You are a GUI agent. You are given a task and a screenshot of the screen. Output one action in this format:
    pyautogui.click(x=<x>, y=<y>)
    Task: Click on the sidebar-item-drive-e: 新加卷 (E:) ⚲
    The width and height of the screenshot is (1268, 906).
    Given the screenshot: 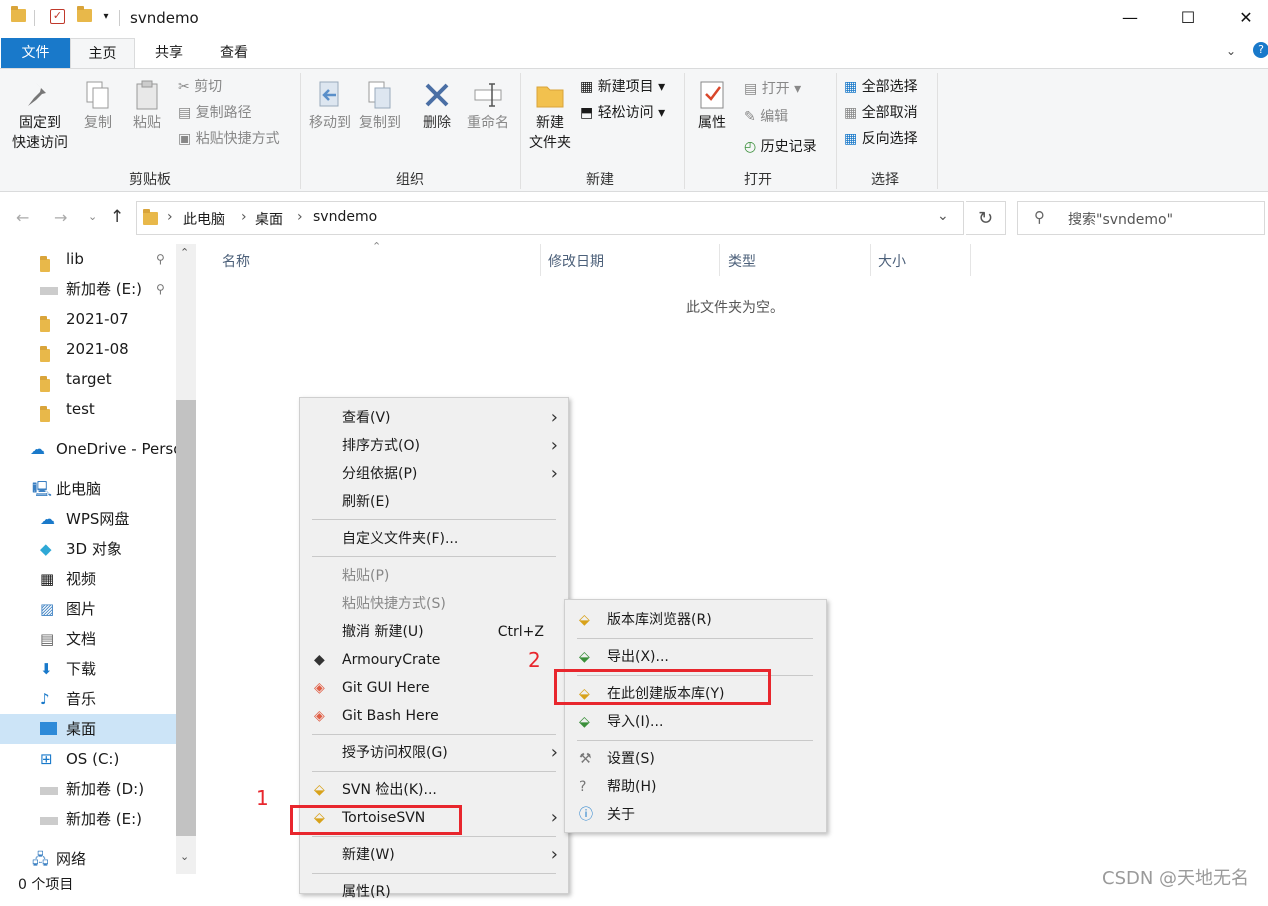 What is the action you would take?
    pyautogui.click(x=88, y=289)
    